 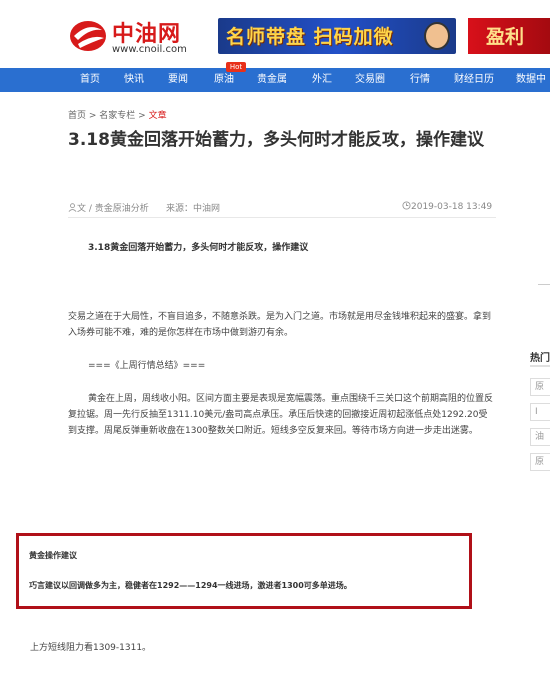 I want to click on resistance-note: 上方短线阻力看1309-1311。, so click(x=91, y=648).